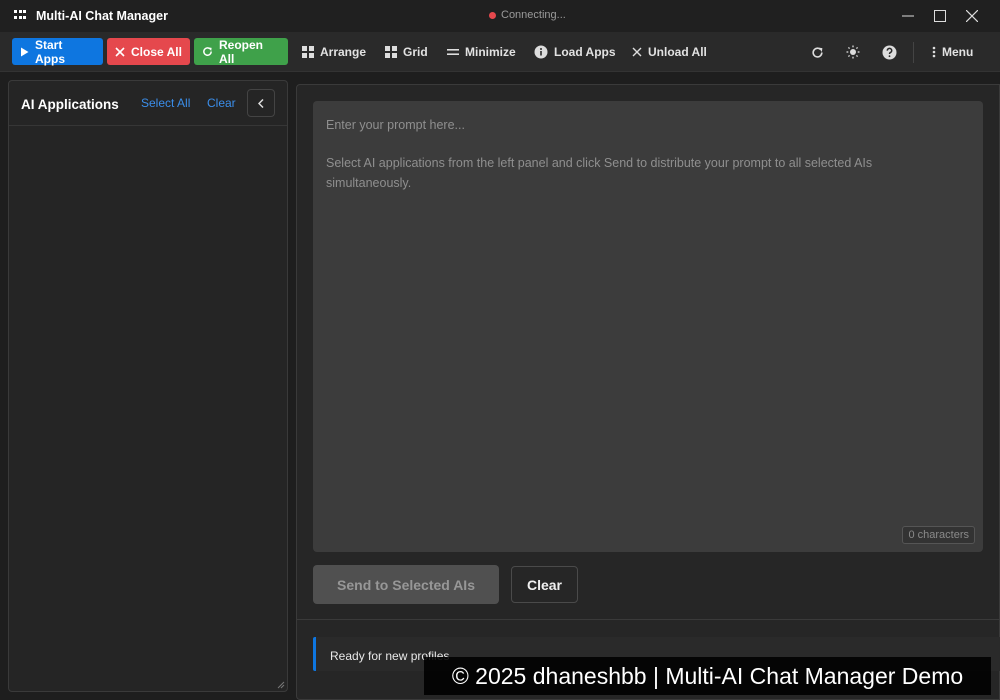  I want to click on select-all-link: Select All, so click(165, 103).